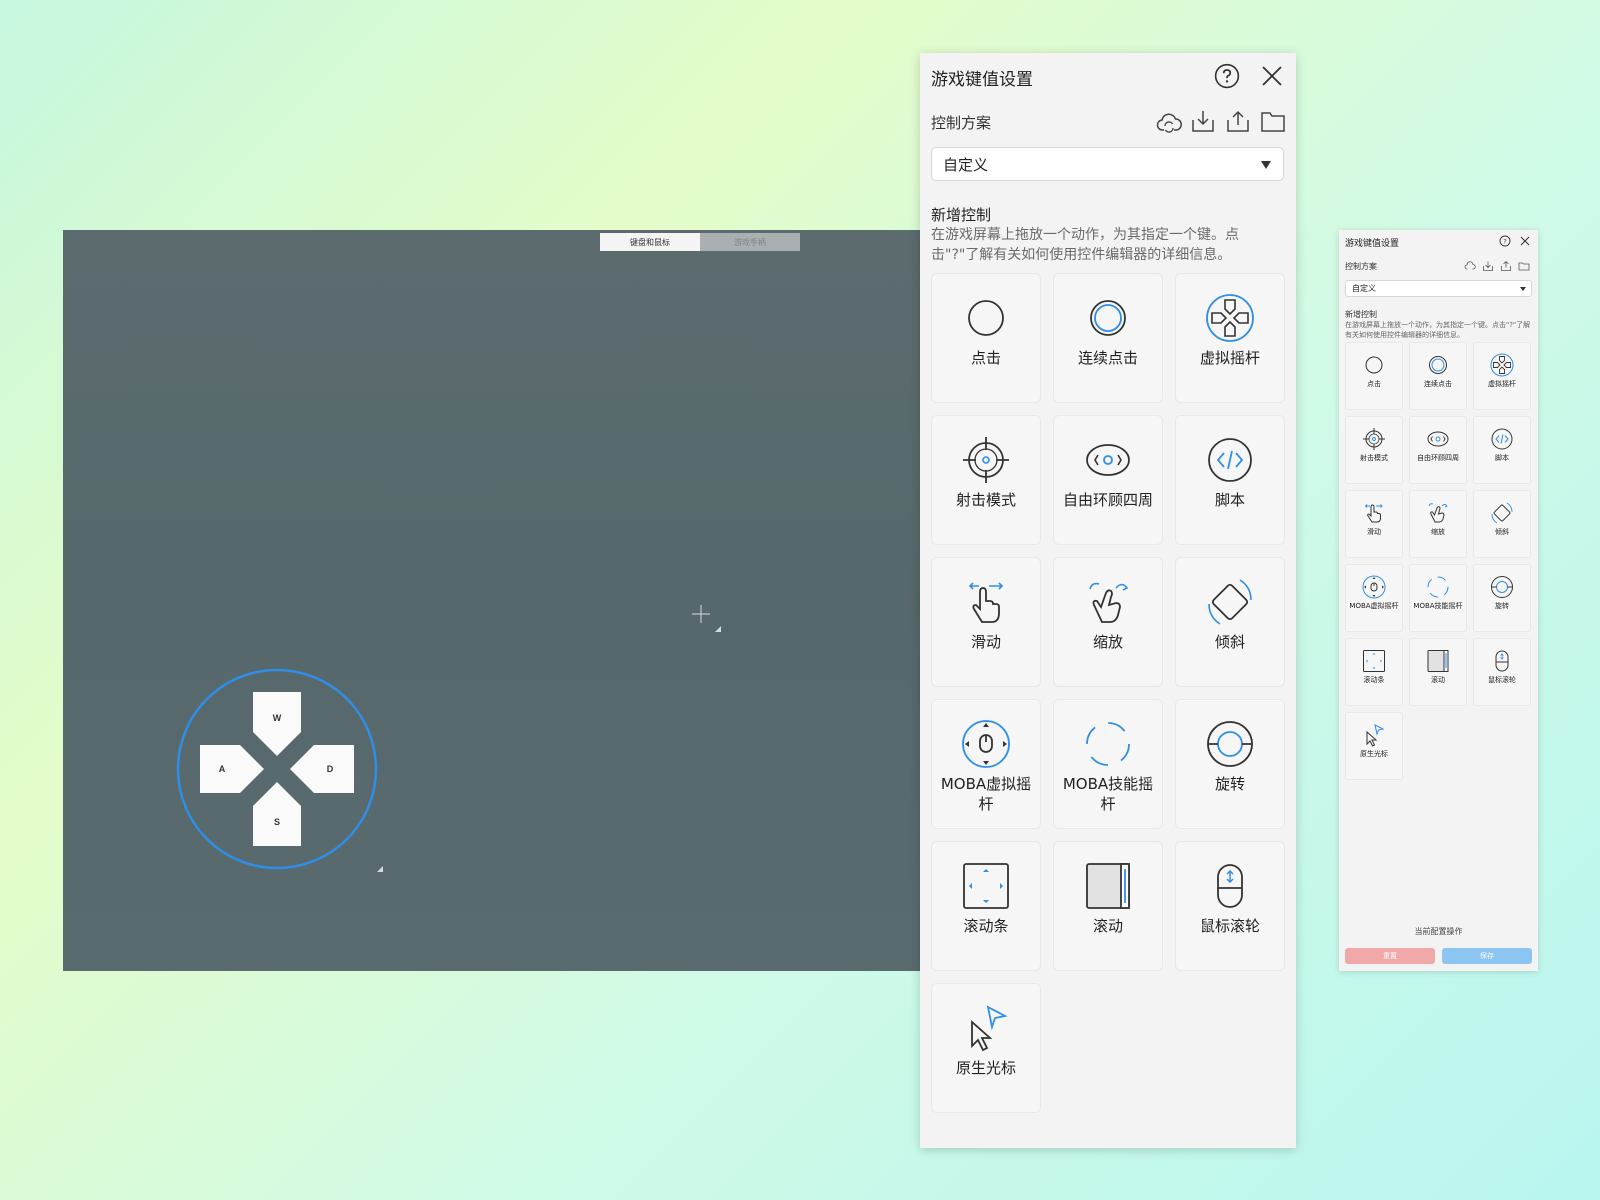  What do you see at coordinates (701, 614) in the screenshot?
I see `crosshair-icon` at bounding box center [701, 614].